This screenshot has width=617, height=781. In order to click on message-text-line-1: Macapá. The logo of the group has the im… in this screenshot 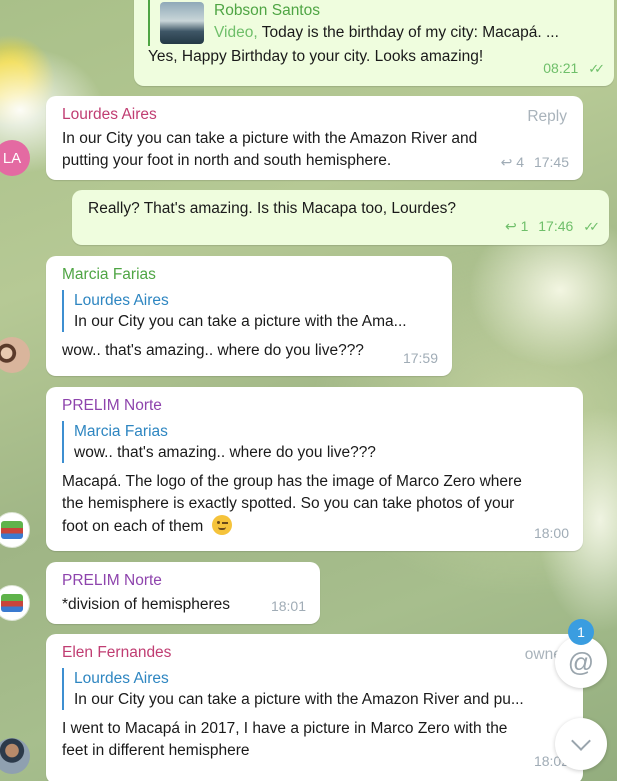, I will do `click(292, 481)`.